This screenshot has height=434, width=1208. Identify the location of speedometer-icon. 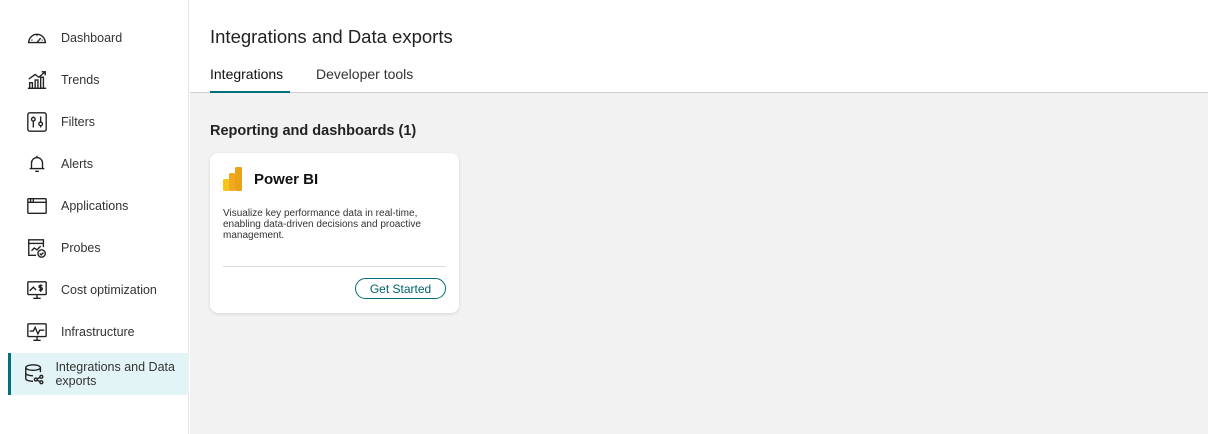
(37, 38).